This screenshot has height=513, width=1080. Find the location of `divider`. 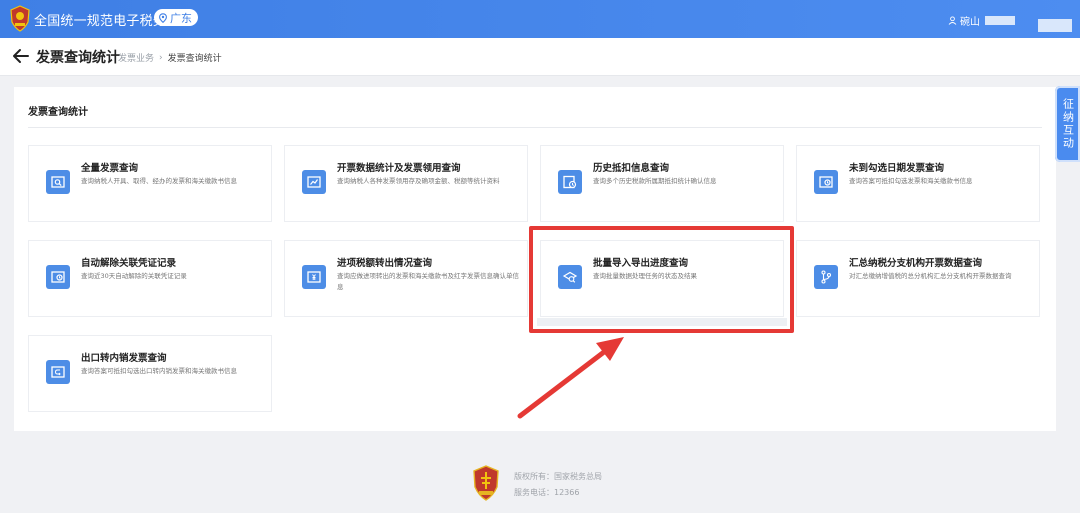

divider is located at coordinates (535, 127).